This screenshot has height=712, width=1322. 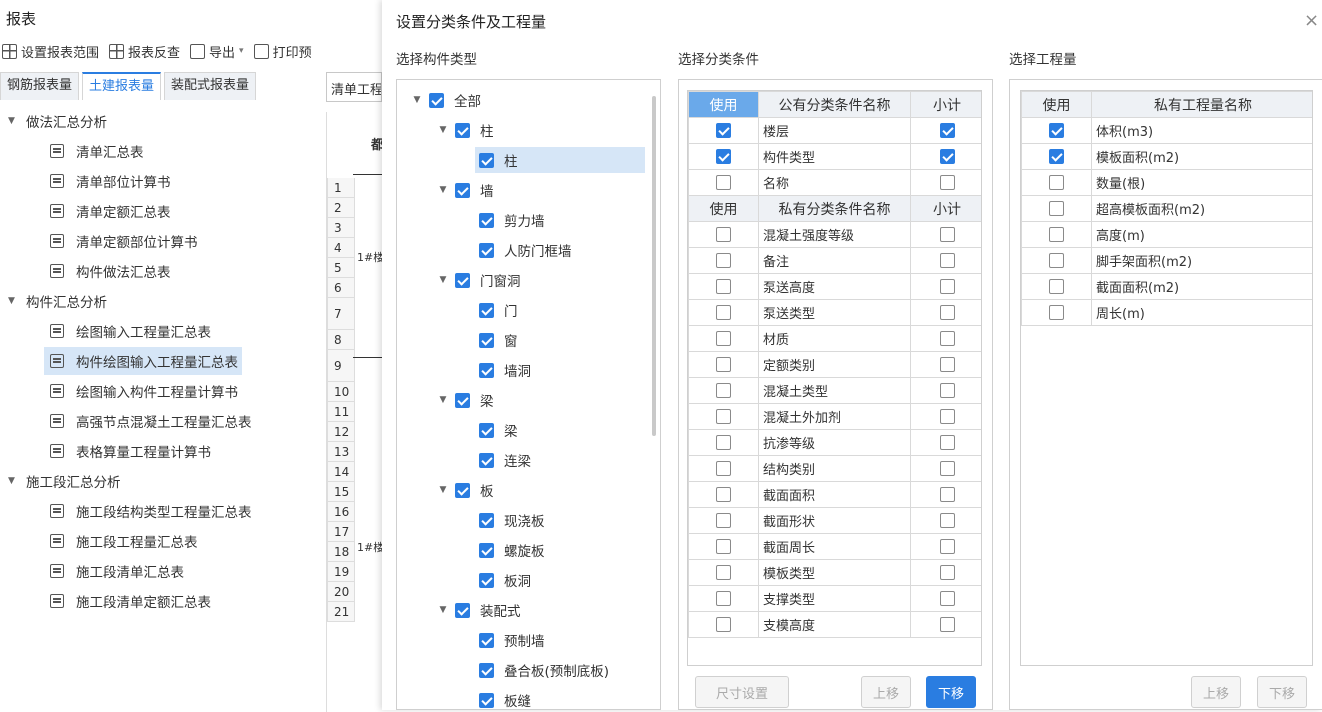 I want to click on type-tree-node: 预制墙, so click(x=522, y=640).